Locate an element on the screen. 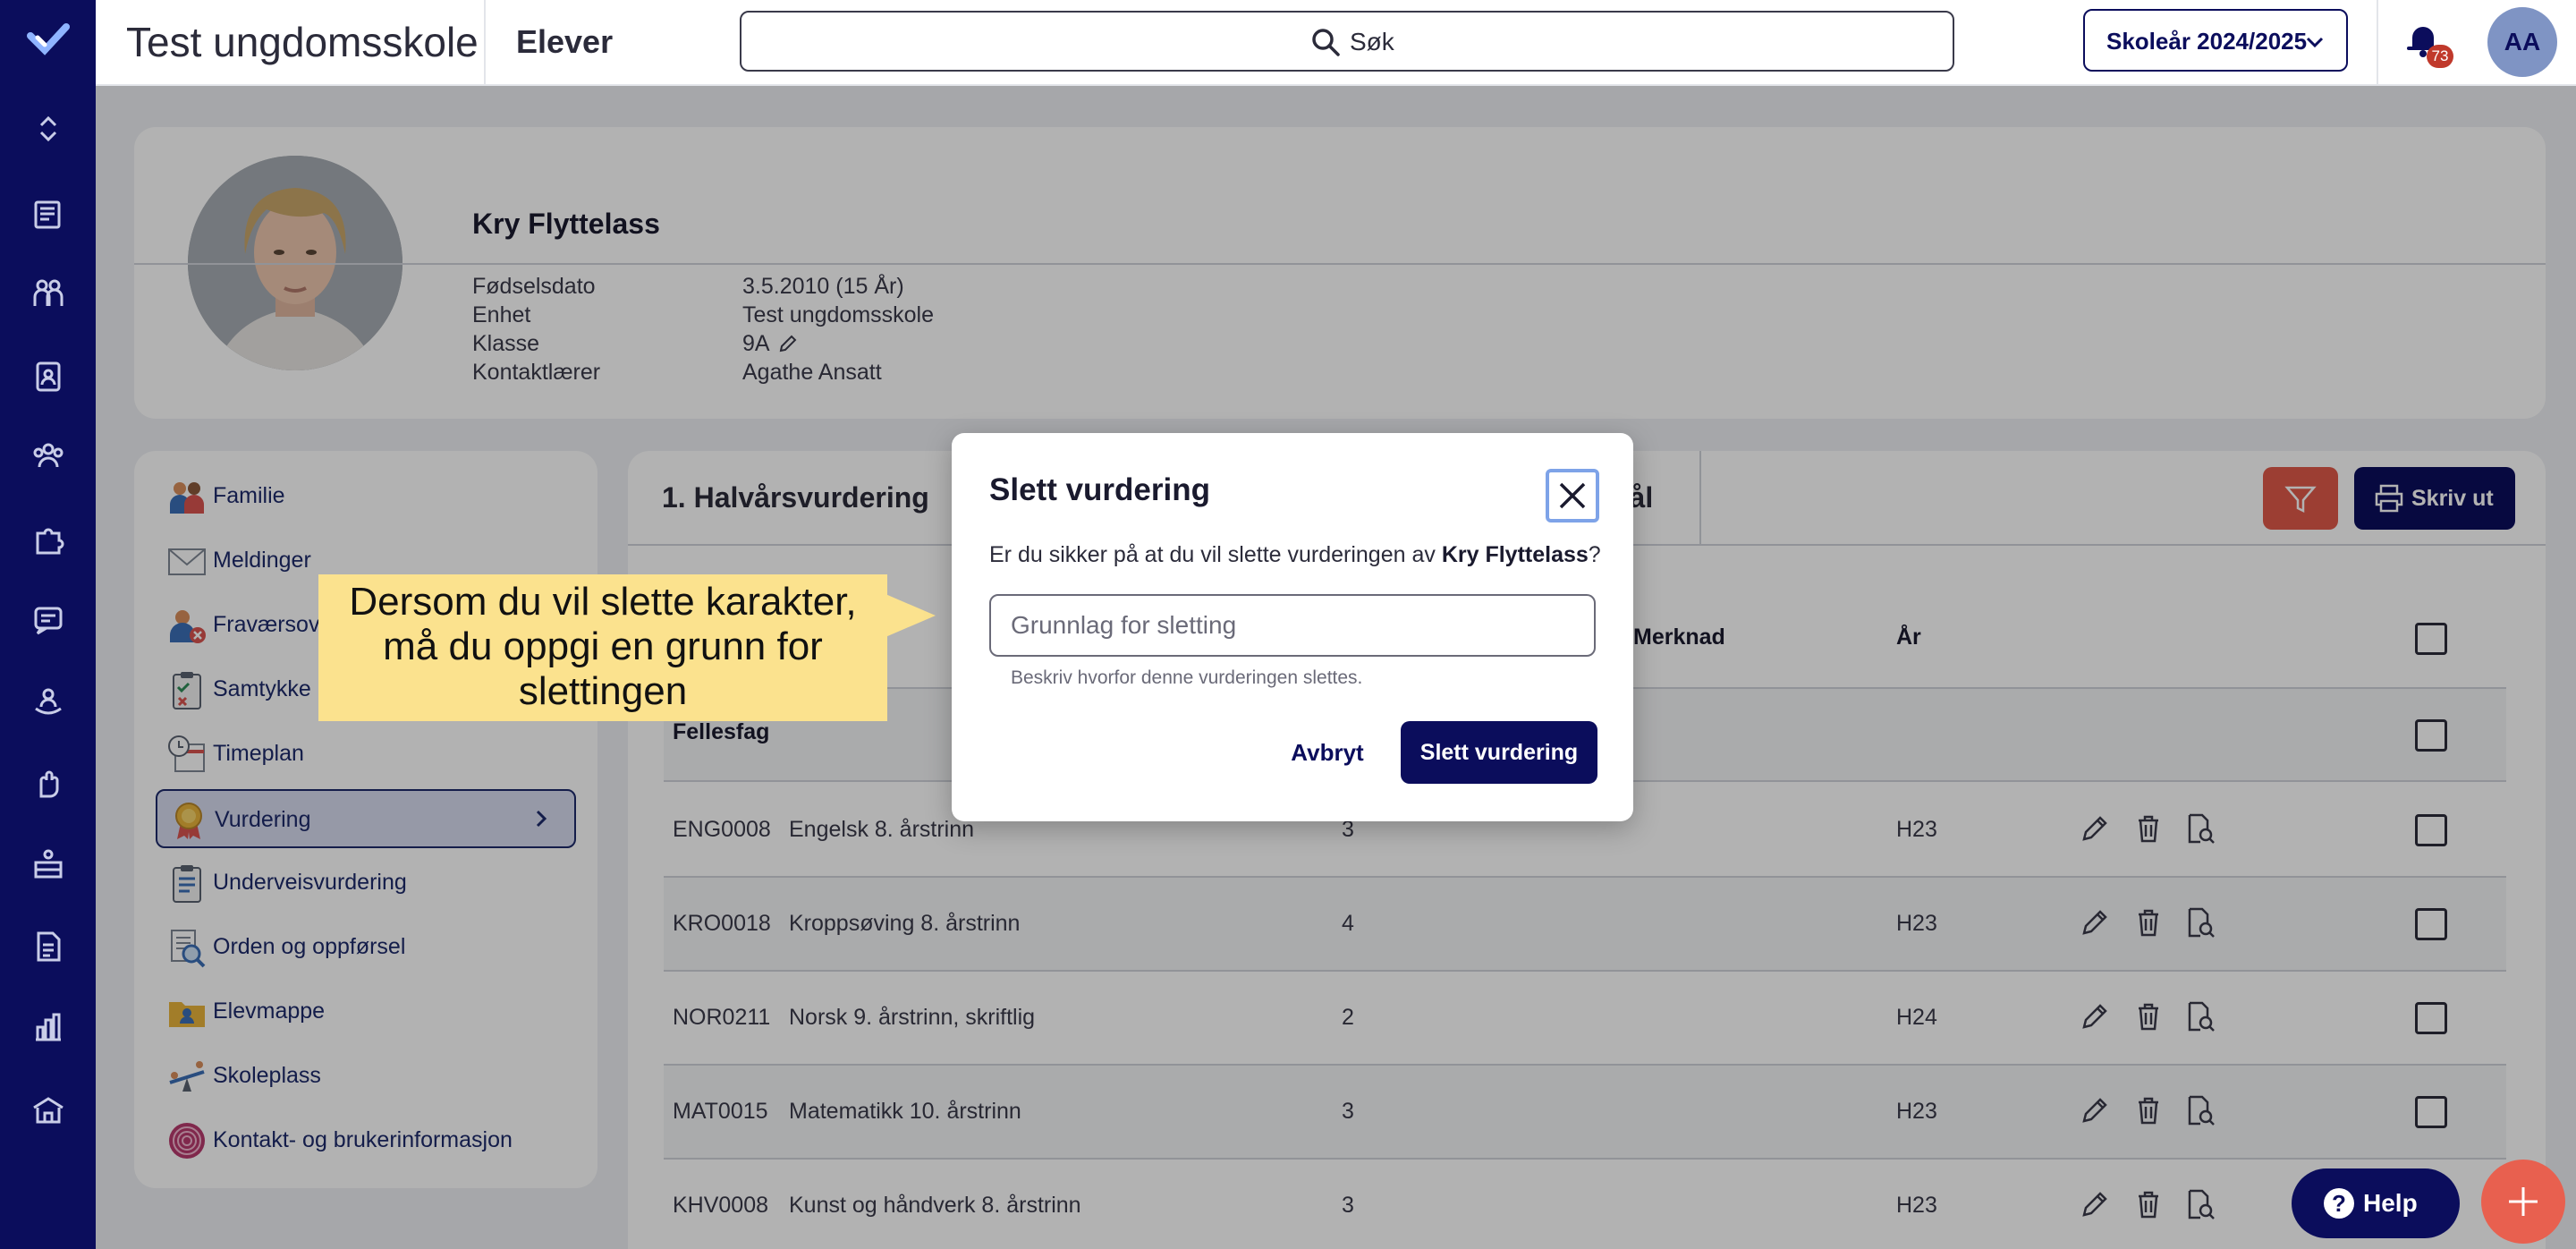  school-name: Test ungdomsskole is located at coordinates (302, 42).